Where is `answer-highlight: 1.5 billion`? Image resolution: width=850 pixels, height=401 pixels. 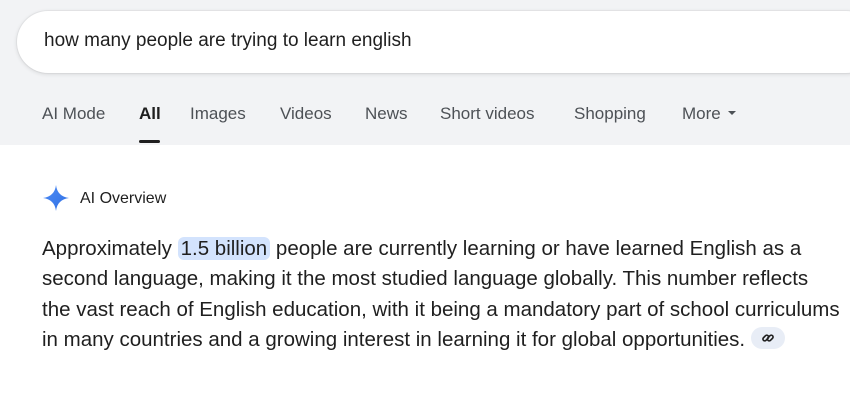
answer-highlight: 1.5 billion is located at coordinates (224, 248).